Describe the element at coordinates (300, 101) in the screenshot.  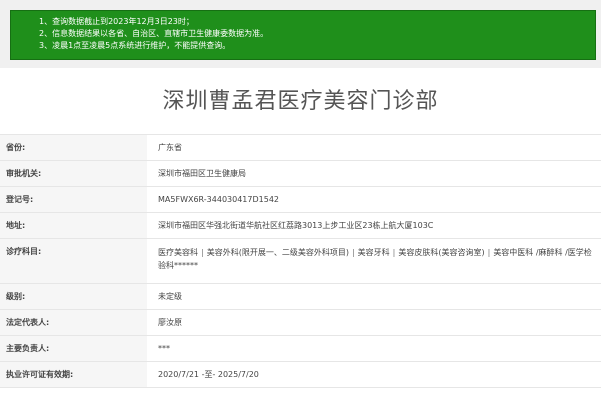
I see `page-title: 深圳曹孟君医疗美容门诊部` at that location.